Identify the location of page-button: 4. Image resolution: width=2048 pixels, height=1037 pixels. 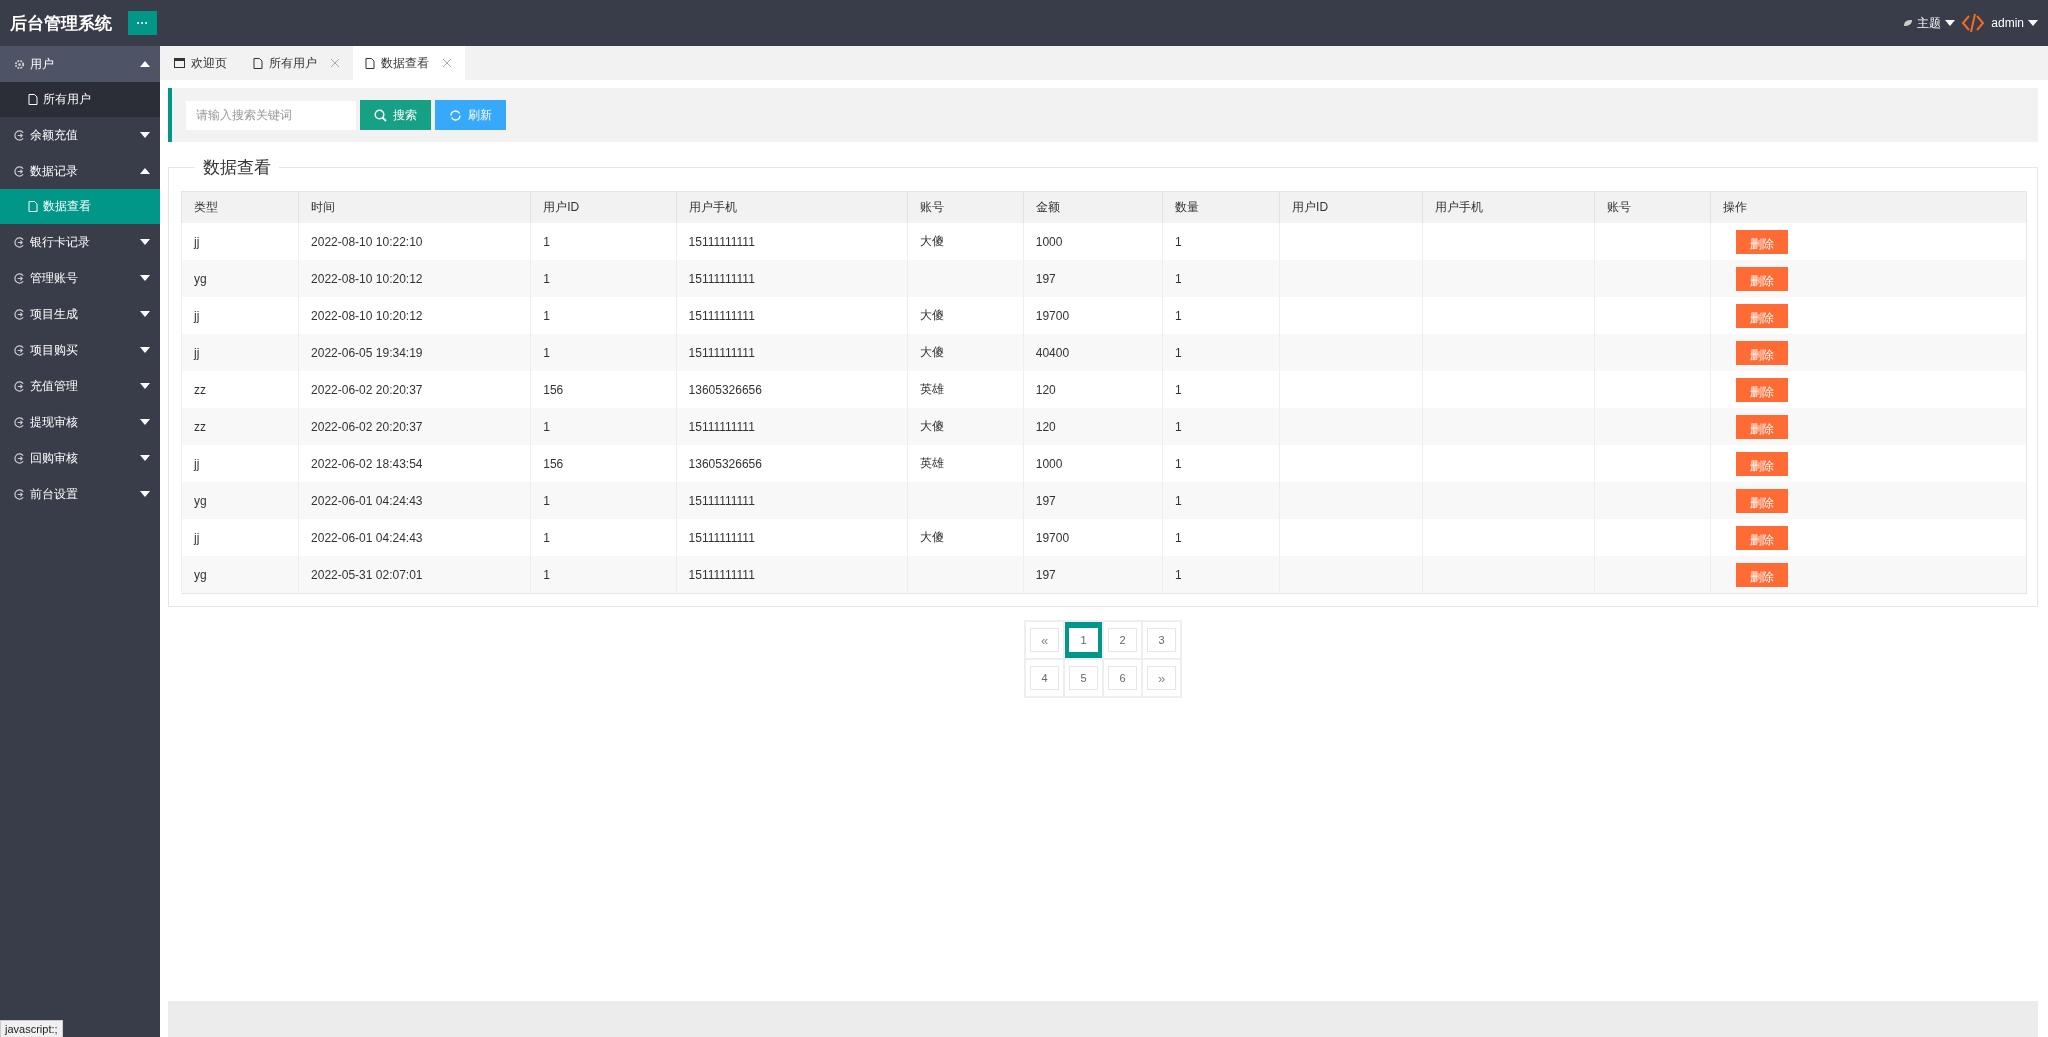
(1044, 678).